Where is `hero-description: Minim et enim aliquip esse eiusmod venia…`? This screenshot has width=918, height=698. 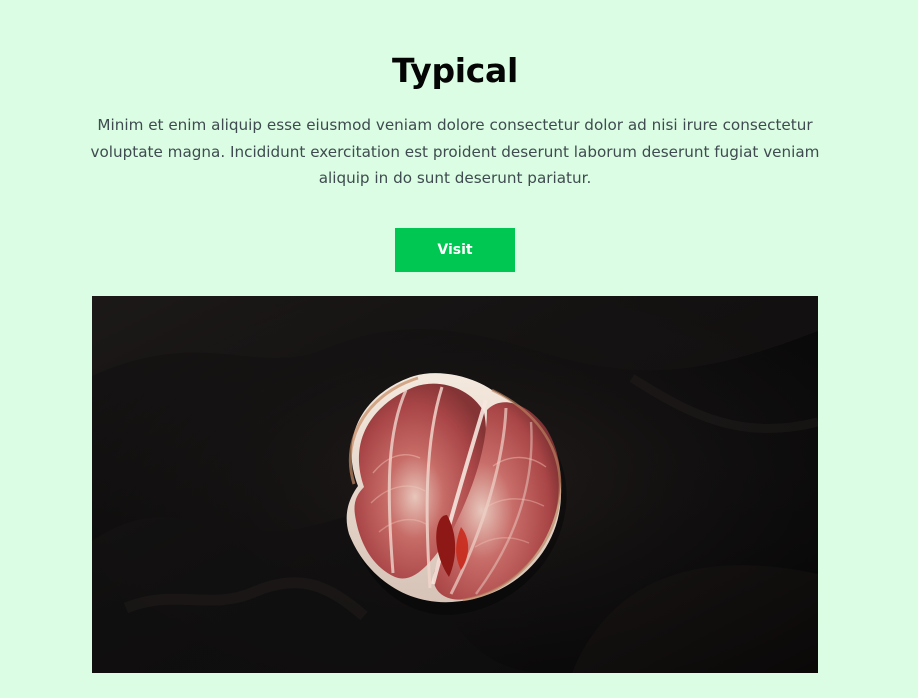 hero-description: Minim et enim aliquip esse eiusmod venia… is located at coordinates (455, 151).